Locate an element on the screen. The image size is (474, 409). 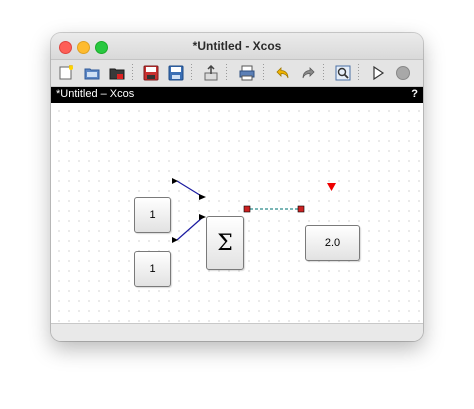
undo-button is located at coordinates (283, 72).